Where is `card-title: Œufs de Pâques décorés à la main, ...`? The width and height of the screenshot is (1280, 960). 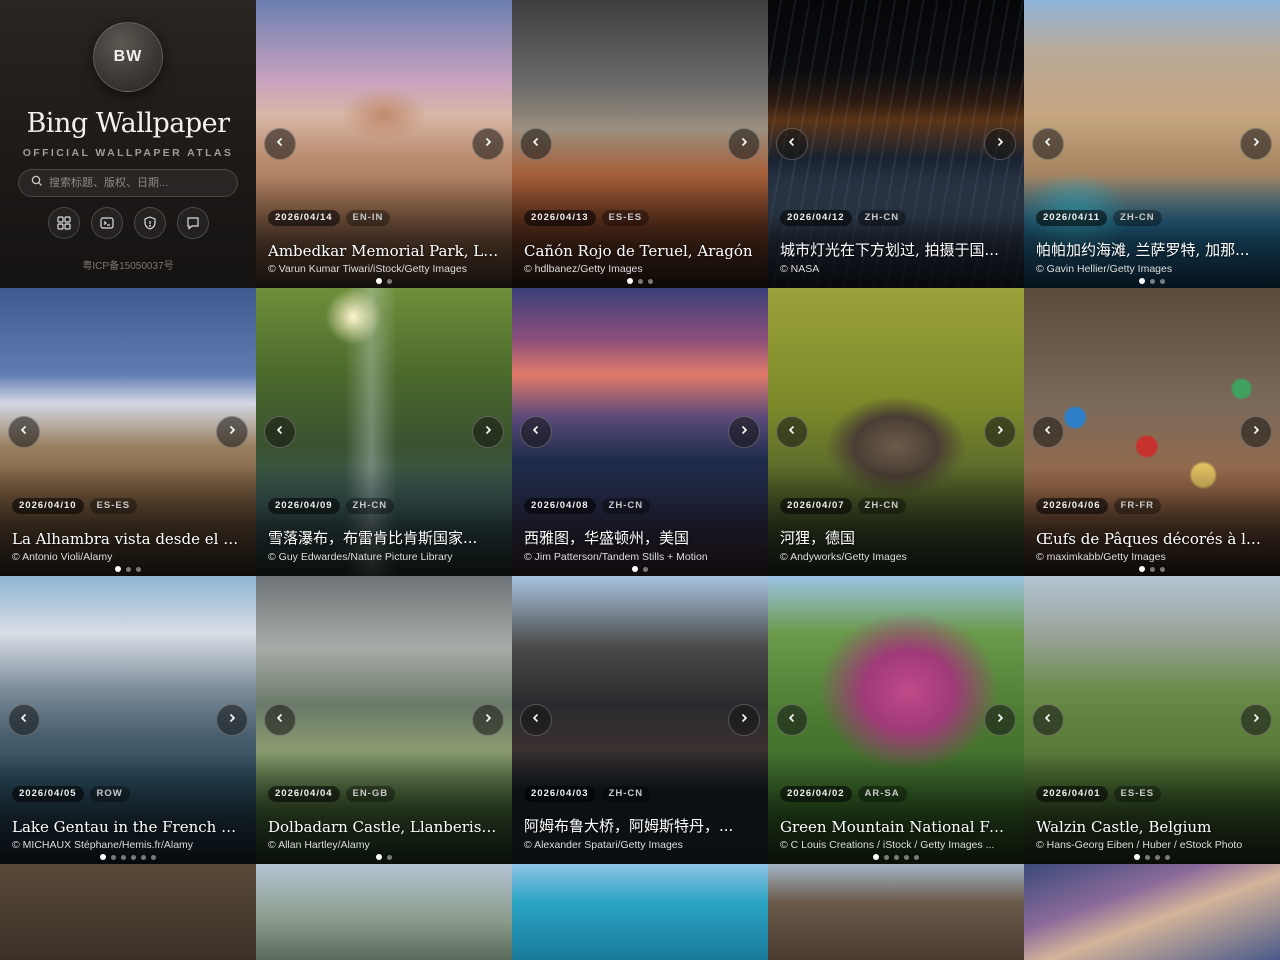
card-title: Œufs de Pâques décorés à la main, ... is located at coordinates (1152, 539).